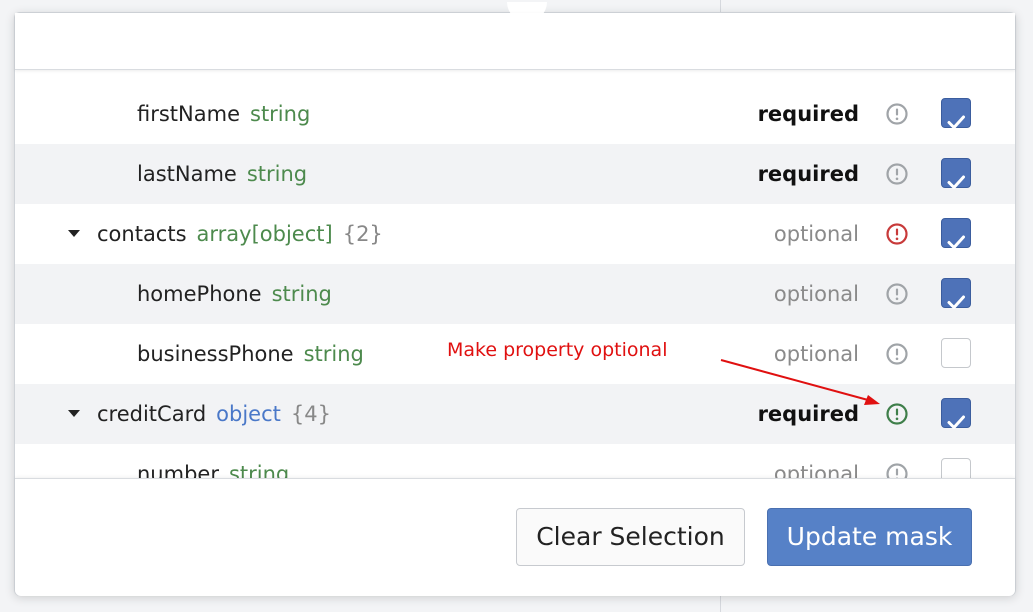 This screenshot has height=612, width=1033. Describe the element at coordinates (214, 414) in the screenshot. I see `property-label: creditCard object {4}` at that location.